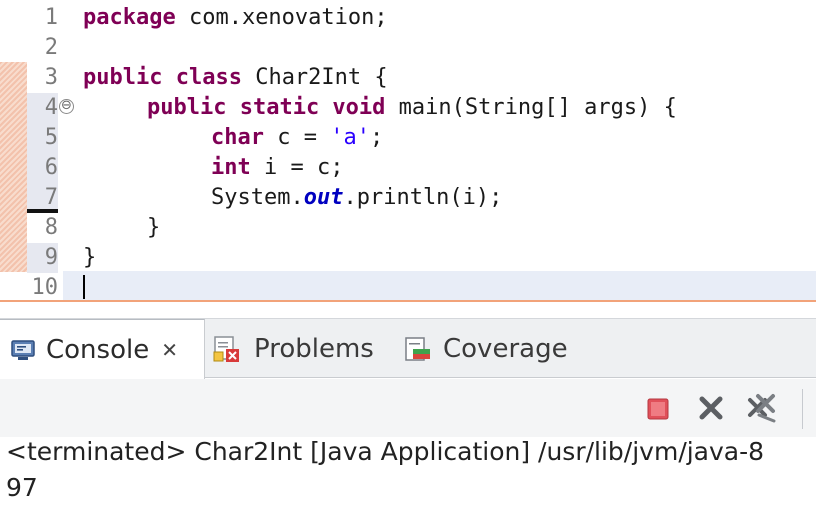  What do you see at coordinates (42, 138) in the screenshot?
I see `line-number: 5` at bounding box center [42, 138].